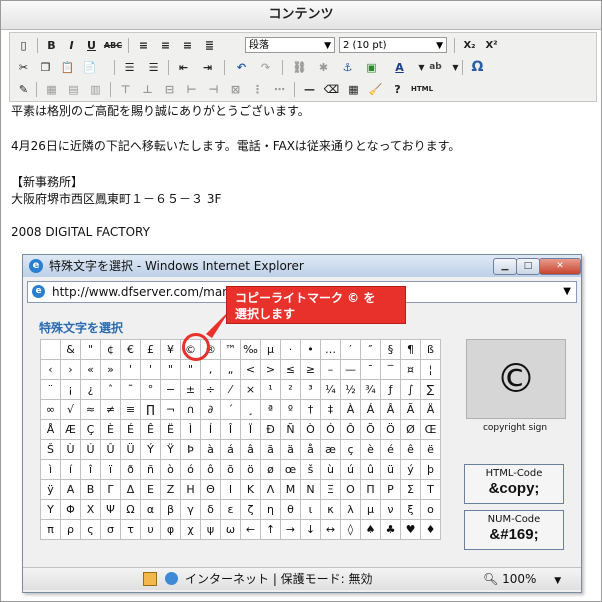 This screenshot has height=602, width=602. I want to click on special-character-icon: Ω, so click(477, 67).